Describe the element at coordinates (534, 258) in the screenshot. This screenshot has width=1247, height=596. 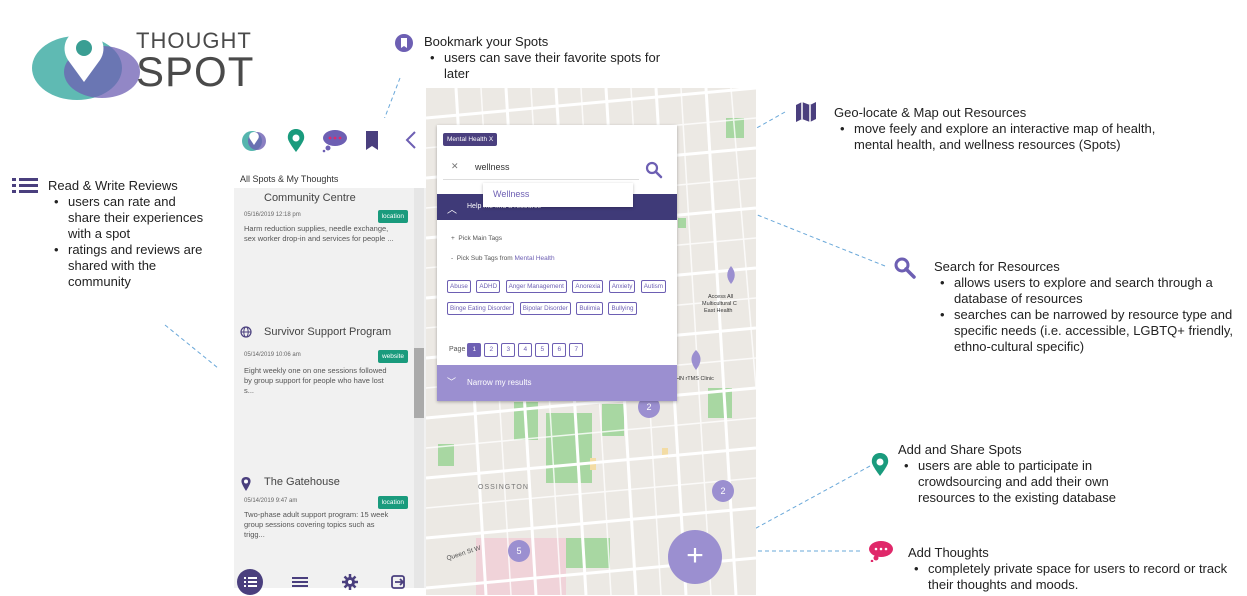
I see `sub-tags-category: Mental Health` at that location.